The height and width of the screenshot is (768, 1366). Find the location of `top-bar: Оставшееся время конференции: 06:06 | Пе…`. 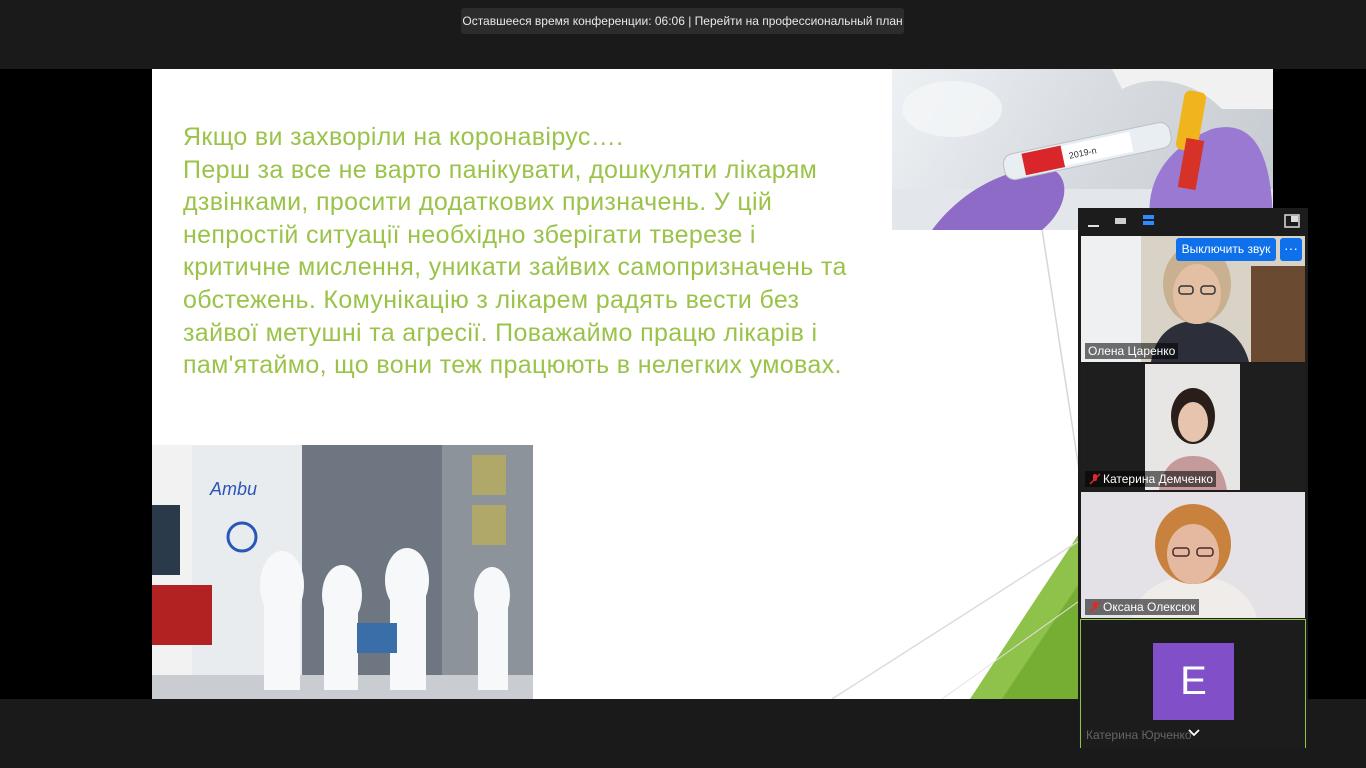

top-bar: Оставшееся время конференции: 06:06 | Пе… is located at coordinates (683, 34).